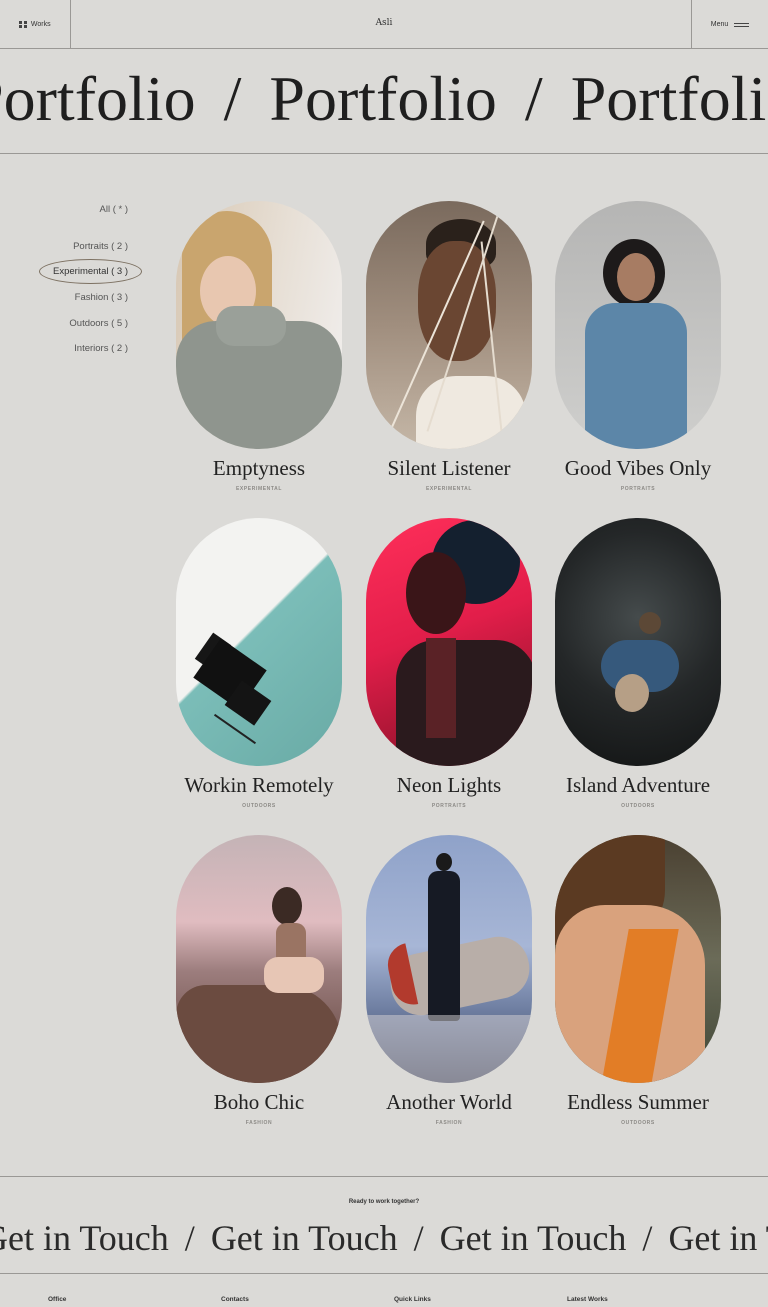 The width and height of the screenshot is (768, 1307). I want to click on work-card-endless-summer: Endless Summer OUTDOORS, so click(638, 980).